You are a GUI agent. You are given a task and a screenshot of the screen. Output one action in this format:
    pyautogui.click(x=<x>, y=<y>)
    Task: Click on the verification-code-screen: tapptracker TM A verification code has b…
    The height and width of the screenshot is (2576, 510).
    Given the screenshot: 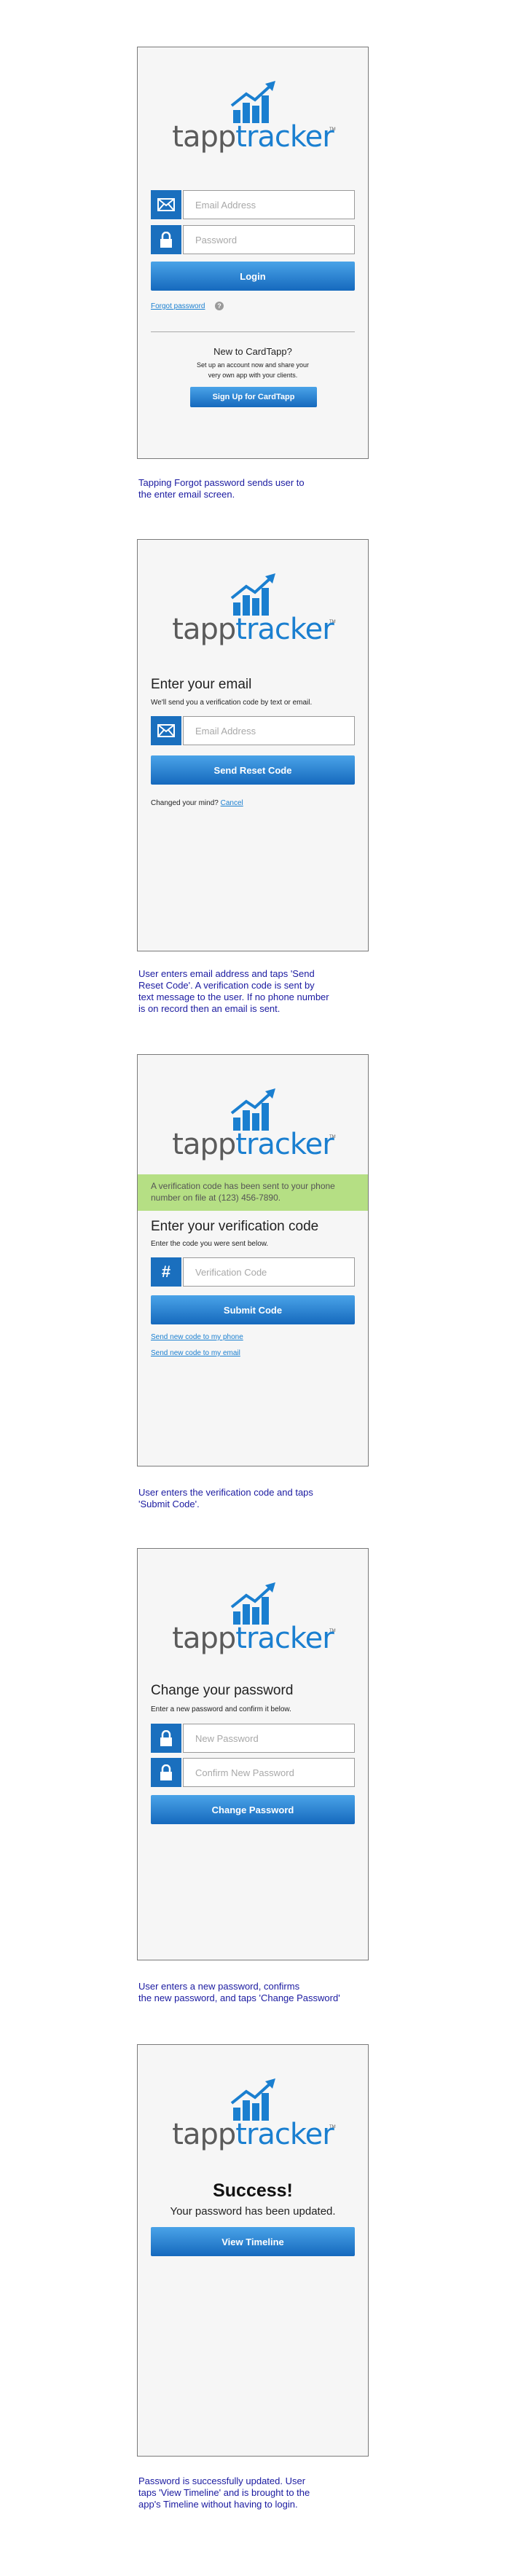 What is the action you would take?
    pyautogui.click(x=253, y=1260)
    